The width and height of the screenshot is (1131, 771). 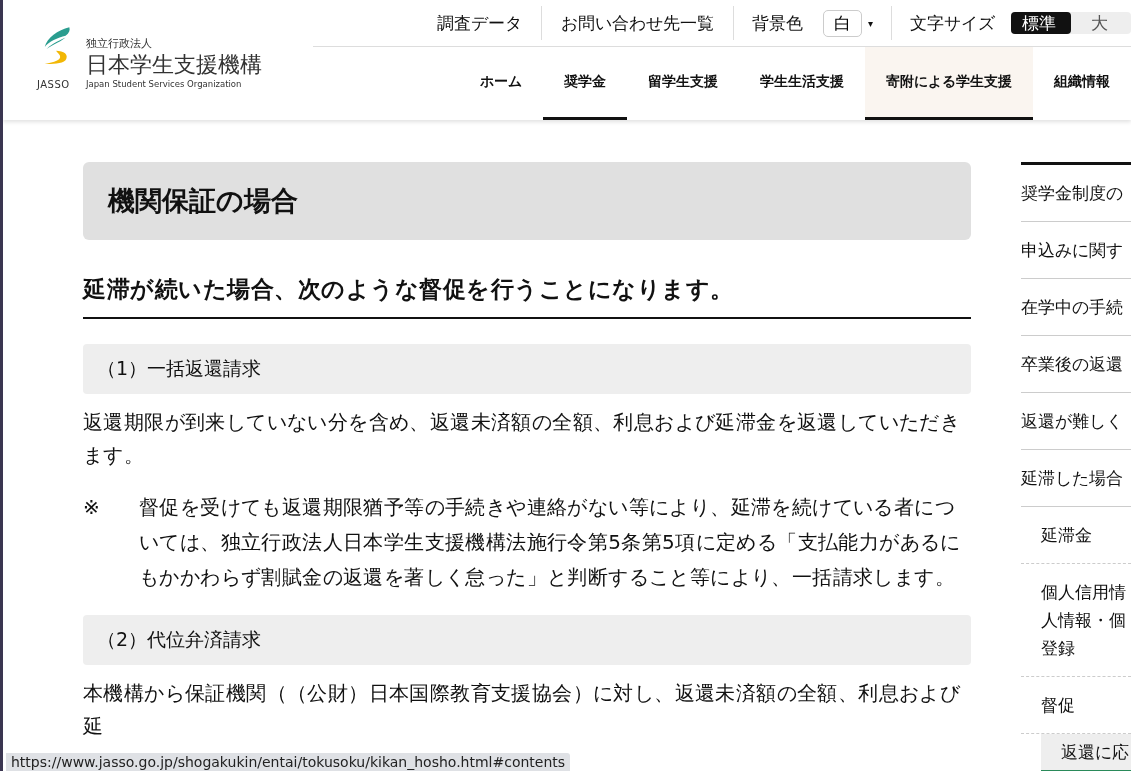 I want to click on paragraph: 返還期限が到来していない分を含め、返還未済額の全額、利息および延滞金を返還していただきます。, so click(x=522, y=439).